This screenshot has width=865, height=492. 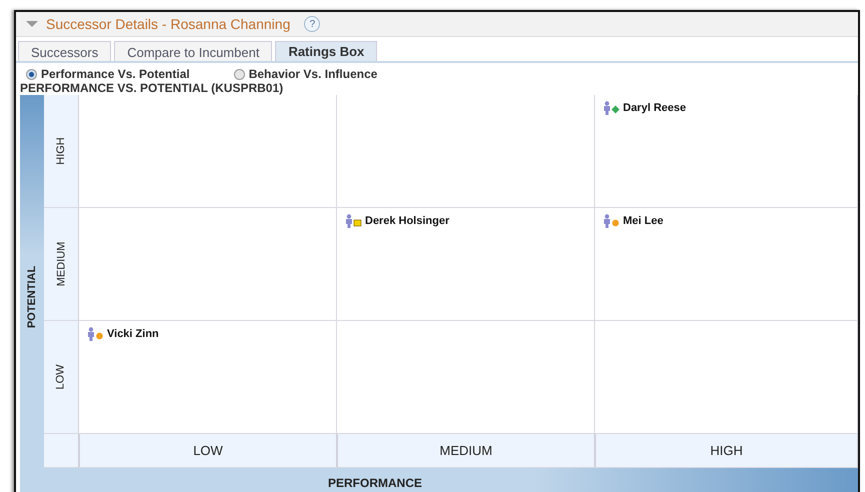 What do you see at coordinates (726, 450) in the screenshot?
I see `column-header: HIGH` at bounding box center [726, 450].